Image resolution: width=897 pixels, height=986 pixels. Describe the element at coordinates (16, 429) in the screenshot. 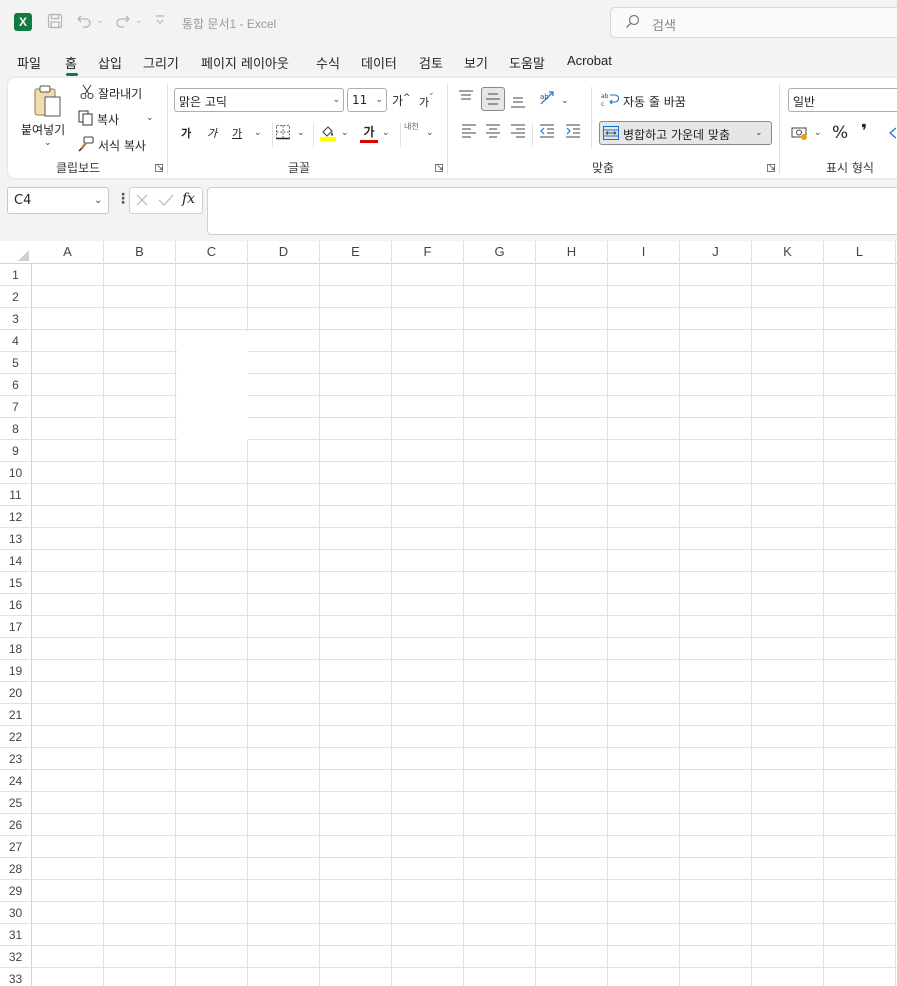

I see `row-header-8: 8` at that location.